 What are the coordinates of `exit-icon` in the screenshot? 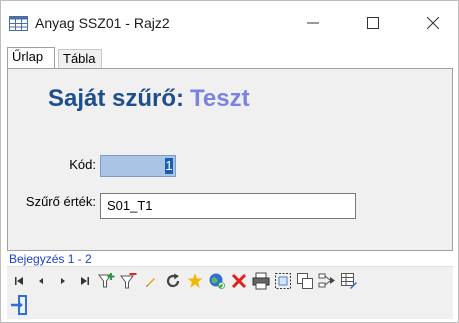 It's located at (19, 305).